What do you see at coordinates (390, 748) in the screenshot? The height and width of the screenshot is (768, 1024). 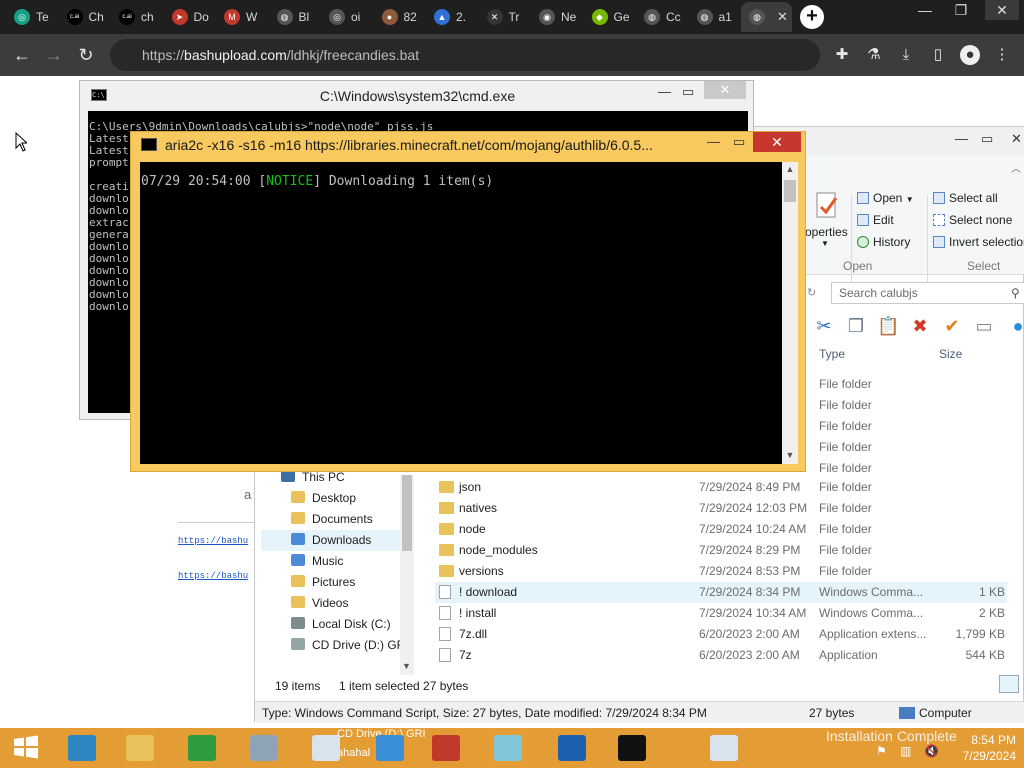 I see `disc-icon` at bounding box center [390, 748].